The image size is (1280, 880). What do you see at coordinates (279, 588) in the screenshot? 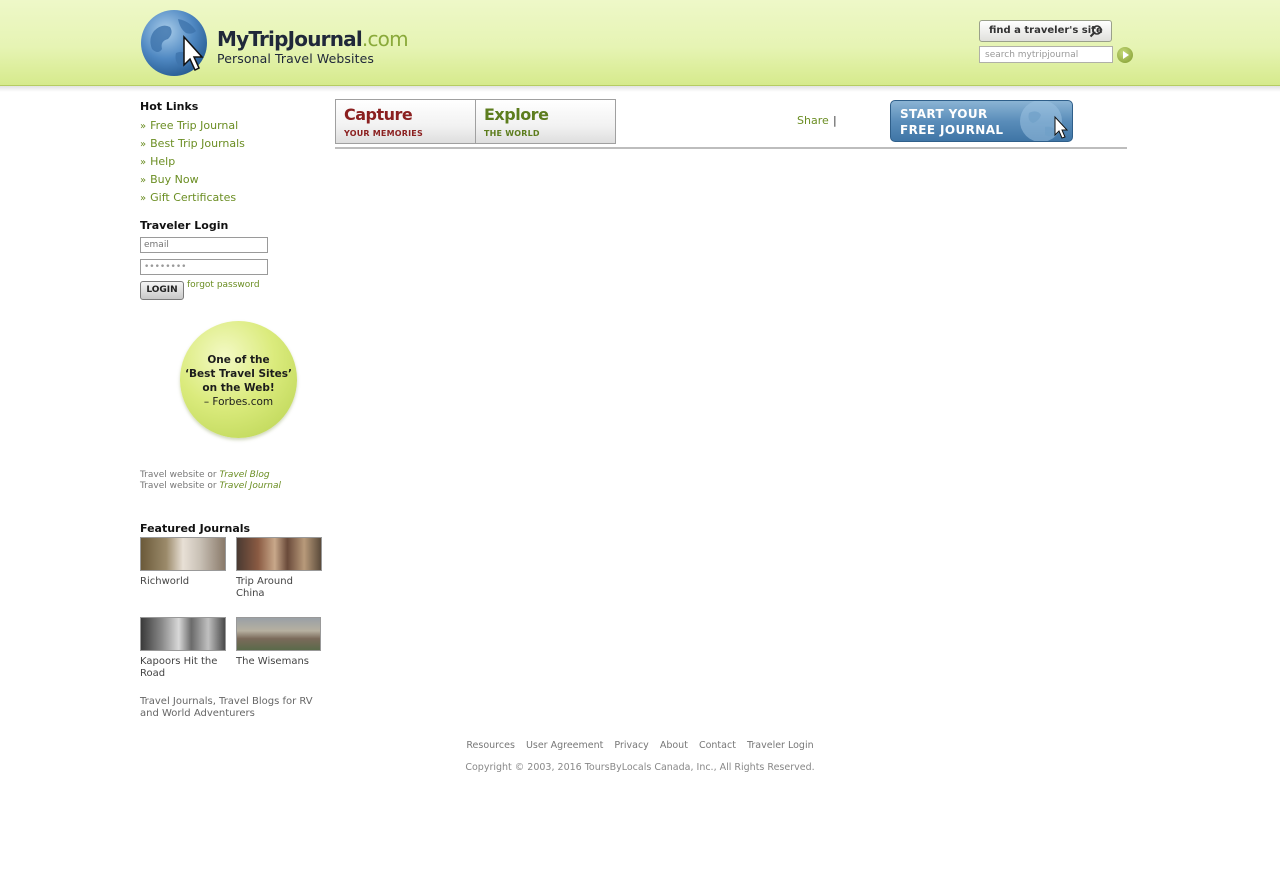
I see `featured-caption: Trip Around China` at bounding box center [279, 588].